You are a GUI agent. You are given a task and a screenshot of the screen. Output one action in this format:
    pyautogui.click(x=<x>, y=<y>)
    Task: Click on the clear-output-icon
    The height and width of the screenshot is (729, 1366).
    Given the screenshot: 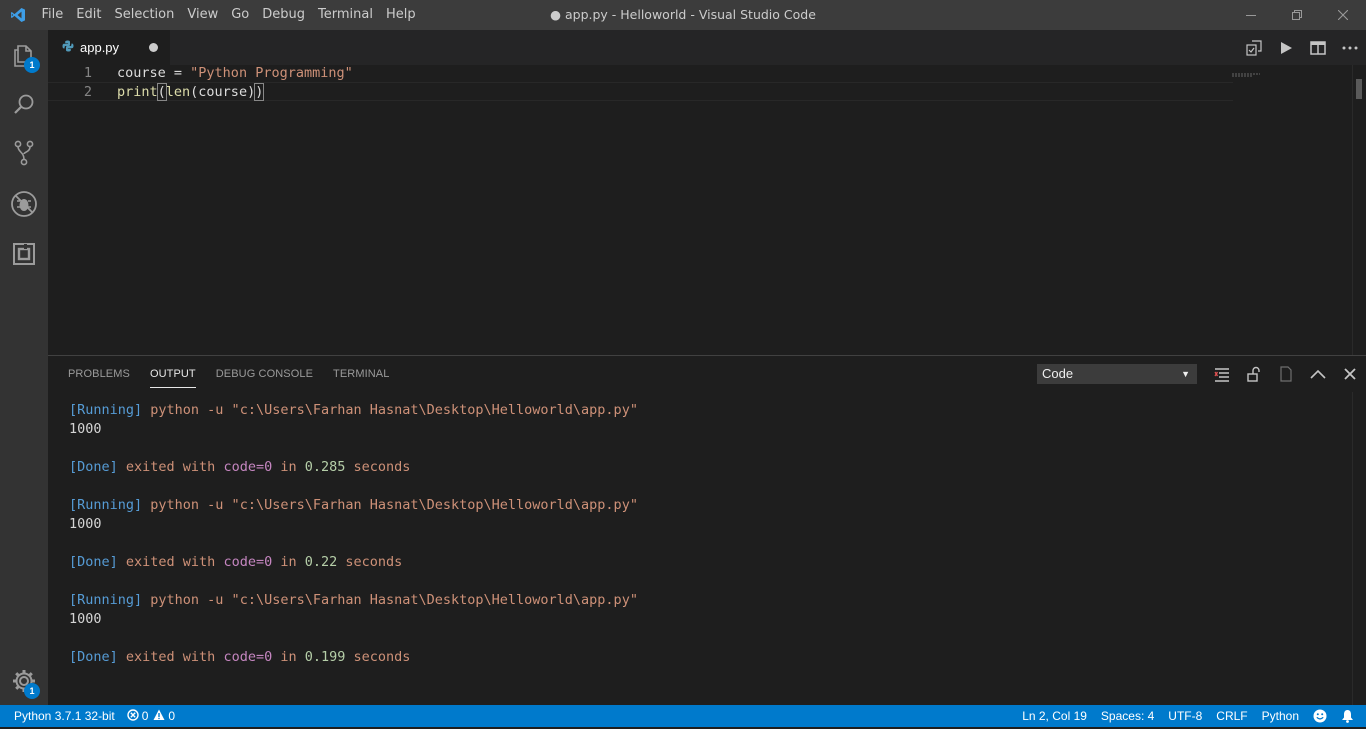 What is the action you would take?
    pyautogui.click(x=1222, y=374)
    